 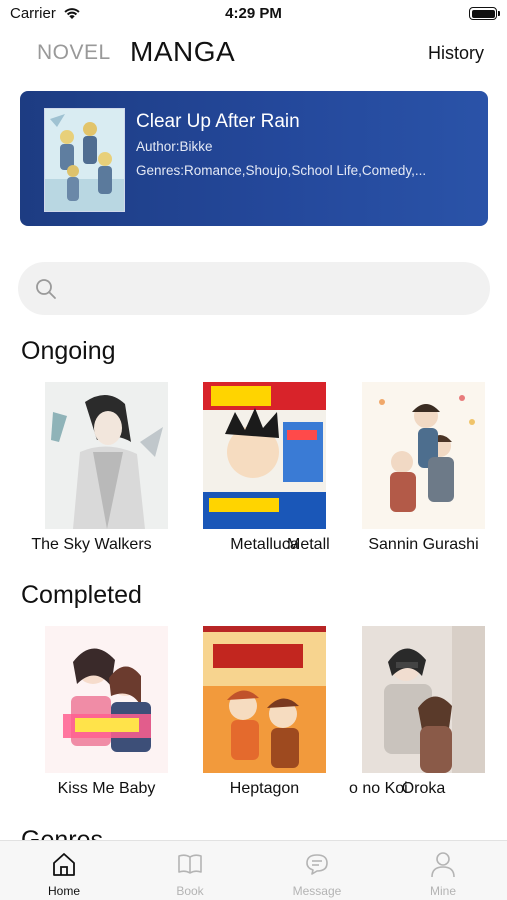 What do you see at coordinates (174, 146) in the screenshot?
I see `featured-author: Author:Bikke` at bounding box center [174, 146].